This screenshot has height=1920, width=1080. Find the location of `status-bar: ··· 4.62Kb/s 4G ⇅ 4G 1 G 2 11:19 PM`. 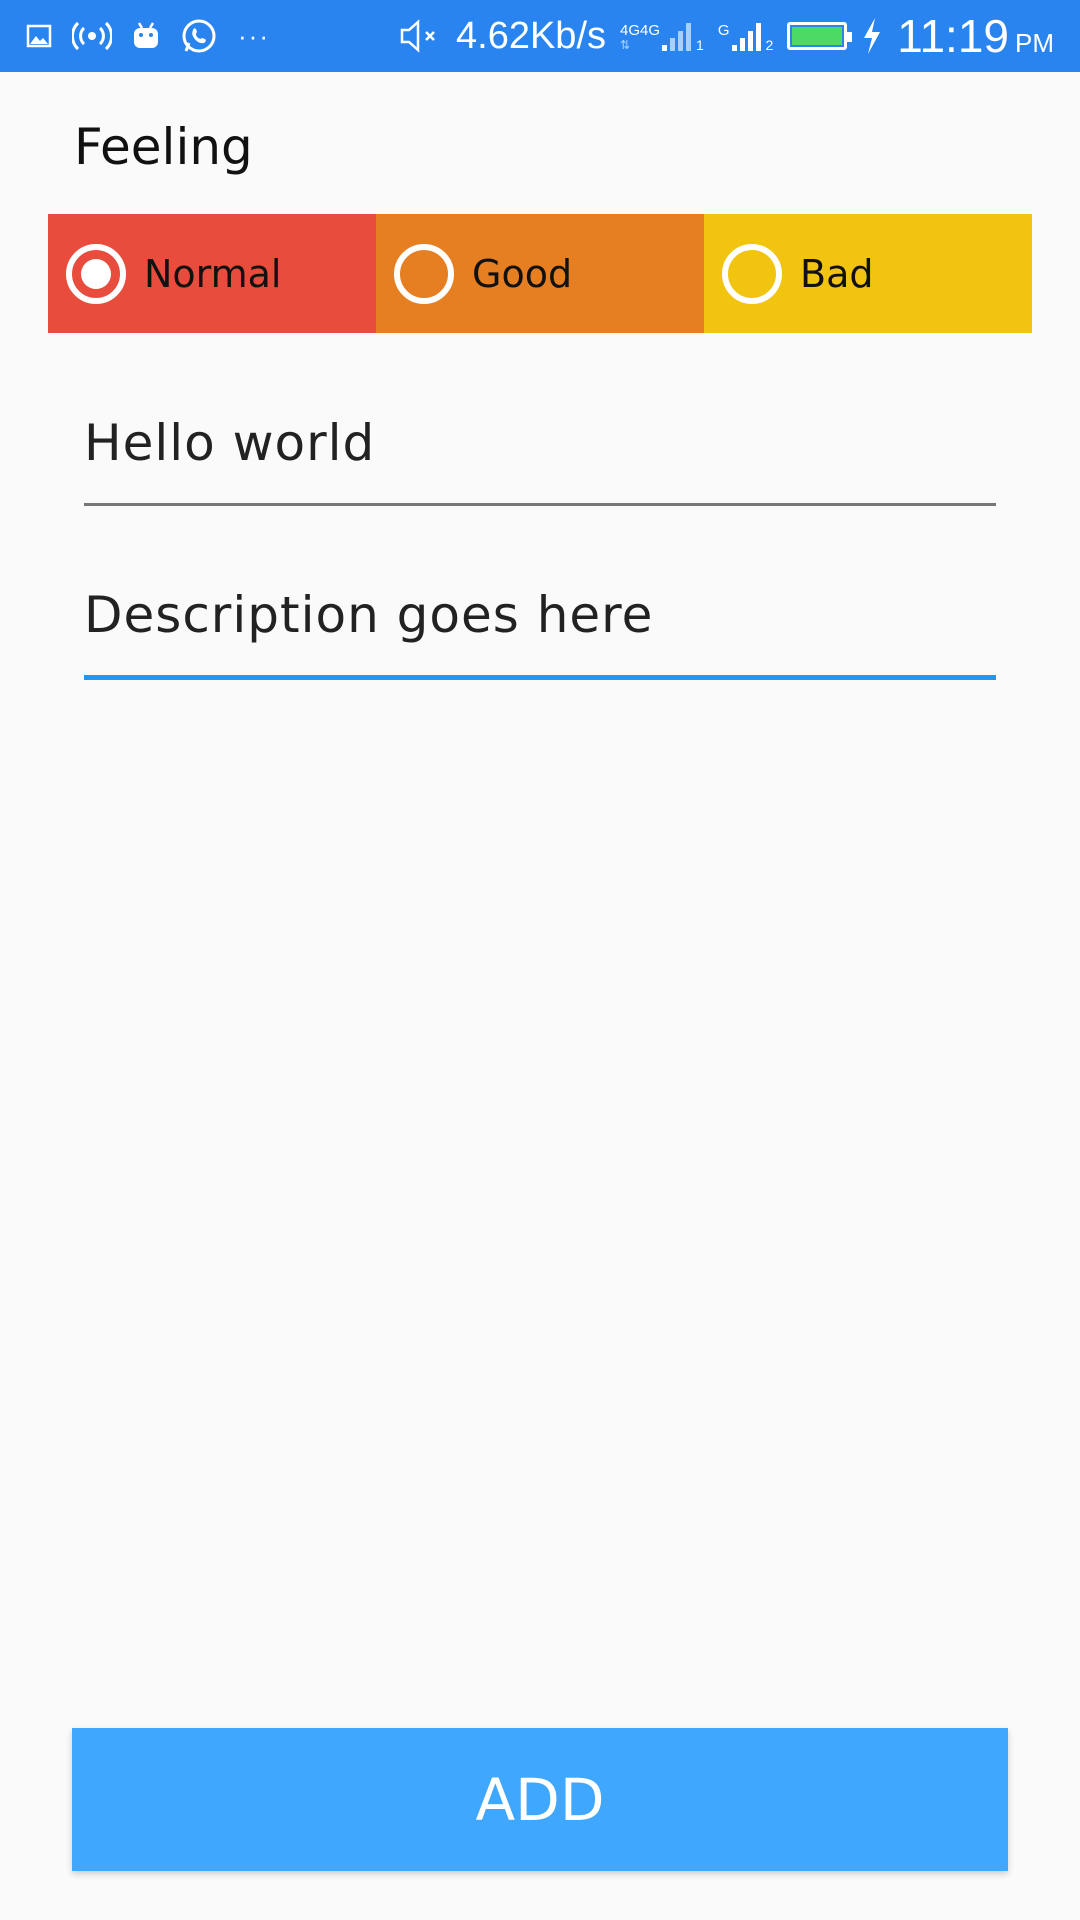

status-bar: ··· 4.62Kb/s 4G ⇅ 4G 1 G 2 11:19 PM is located at coordinates (540, 36).